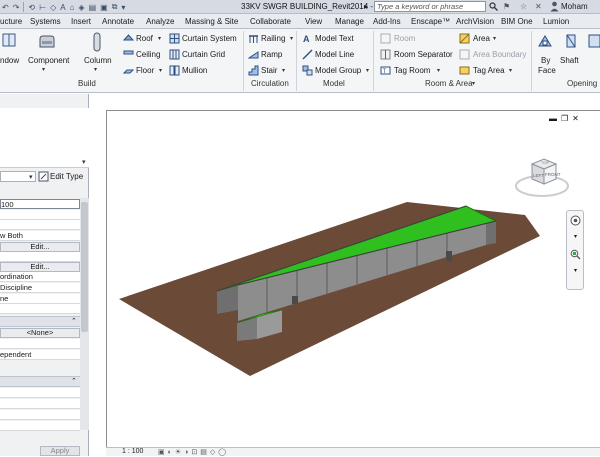 This screenshot has width=600, height=457. Describe the element at coordinates (40, 321) in the screenshot. I see `property-group-header: ⌃` at that location.